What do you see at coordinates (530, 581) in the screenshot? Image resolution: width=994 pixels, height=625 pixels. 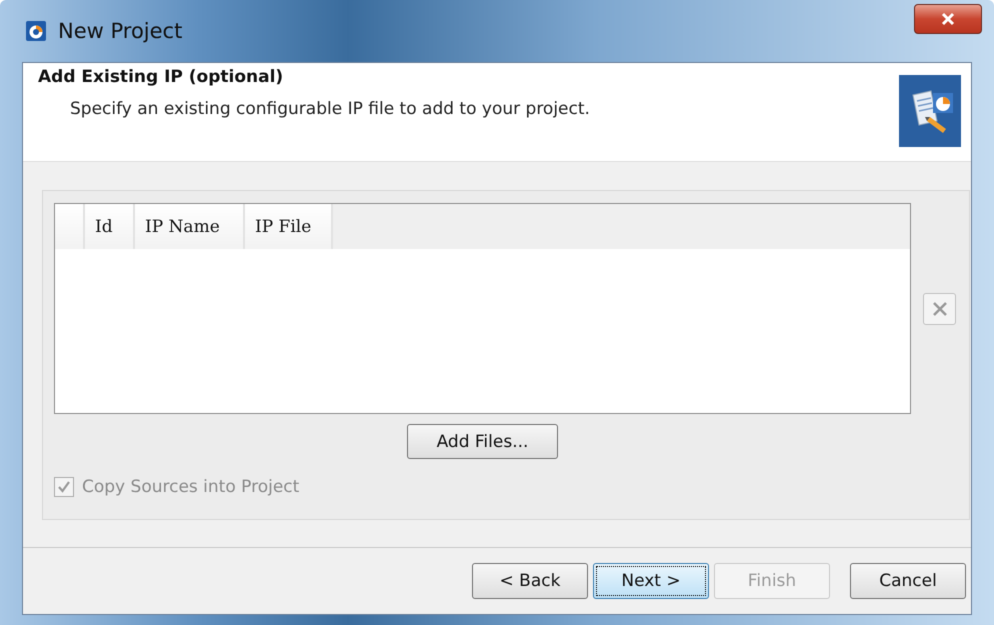 I see `wizard-button: < Back` at bounding box center [530, 581].